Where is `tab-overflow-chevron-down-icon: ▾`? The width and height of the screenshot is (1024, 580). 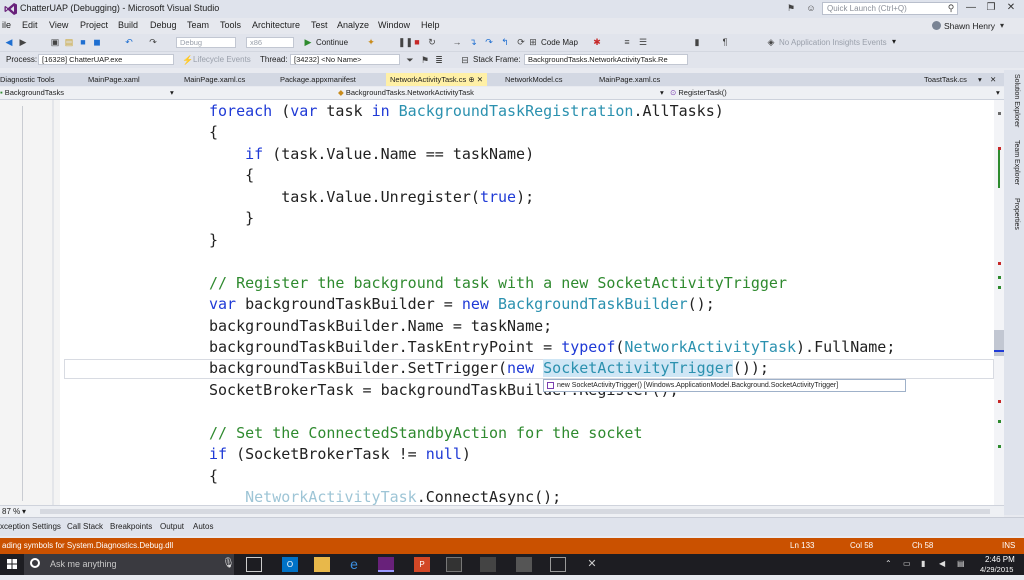 tab-overflow-chevron-down-icon: ▾ is located at coordinates (980, 79).